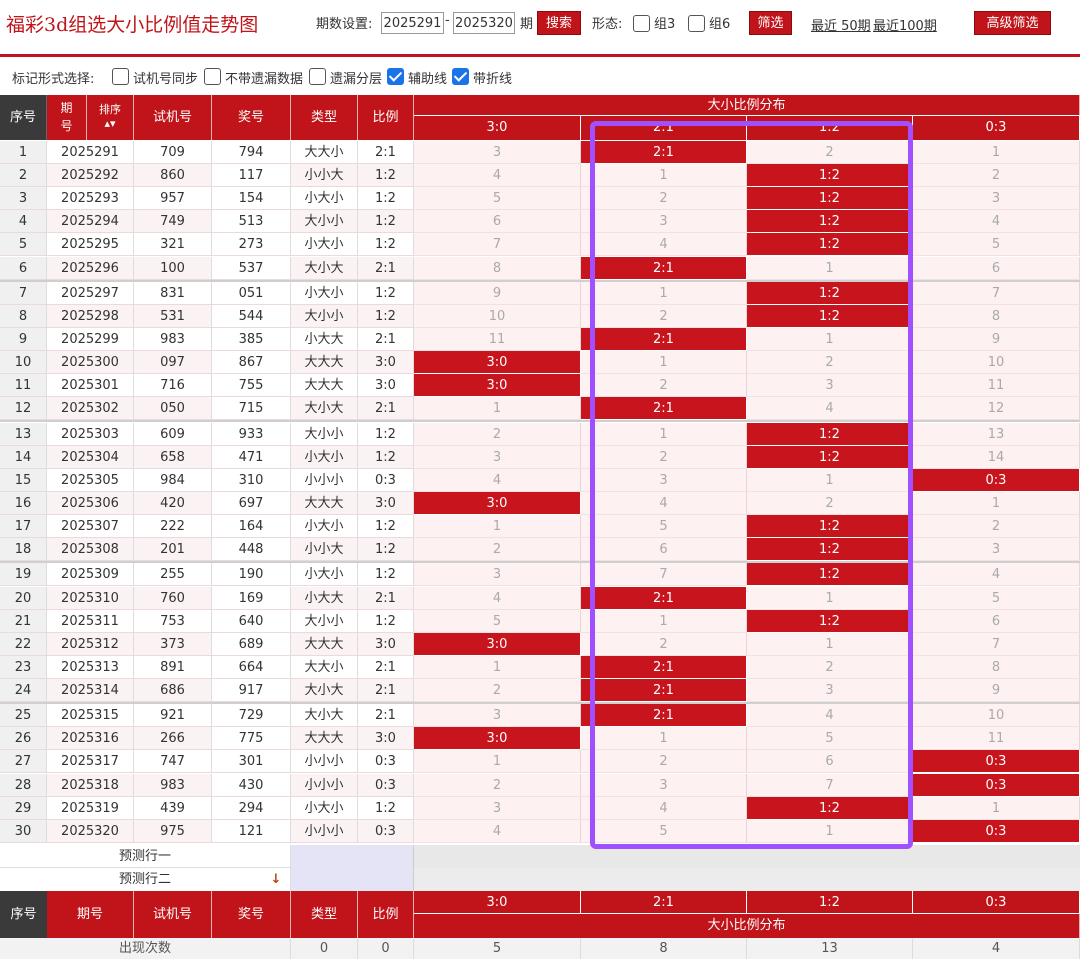  I want to click on row-seq: 2, so click(23, 176).